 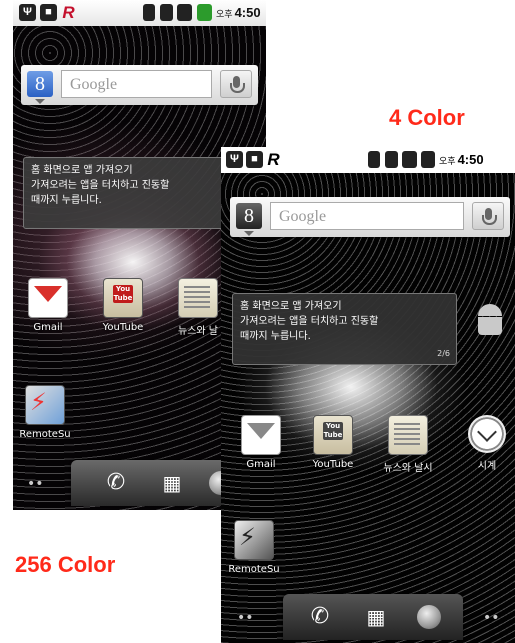 What do you see at coordinates (443, 353) in the screenshot?
I see `page-indicator: 2/6` at bounding box center [443, 353].